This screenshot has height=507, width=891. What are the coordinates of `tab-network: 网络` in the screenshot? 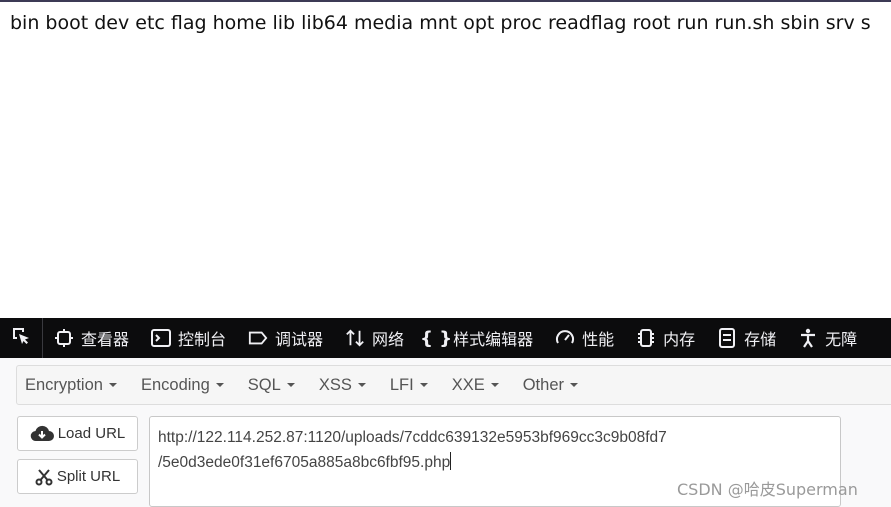 It's located at (374, 338).